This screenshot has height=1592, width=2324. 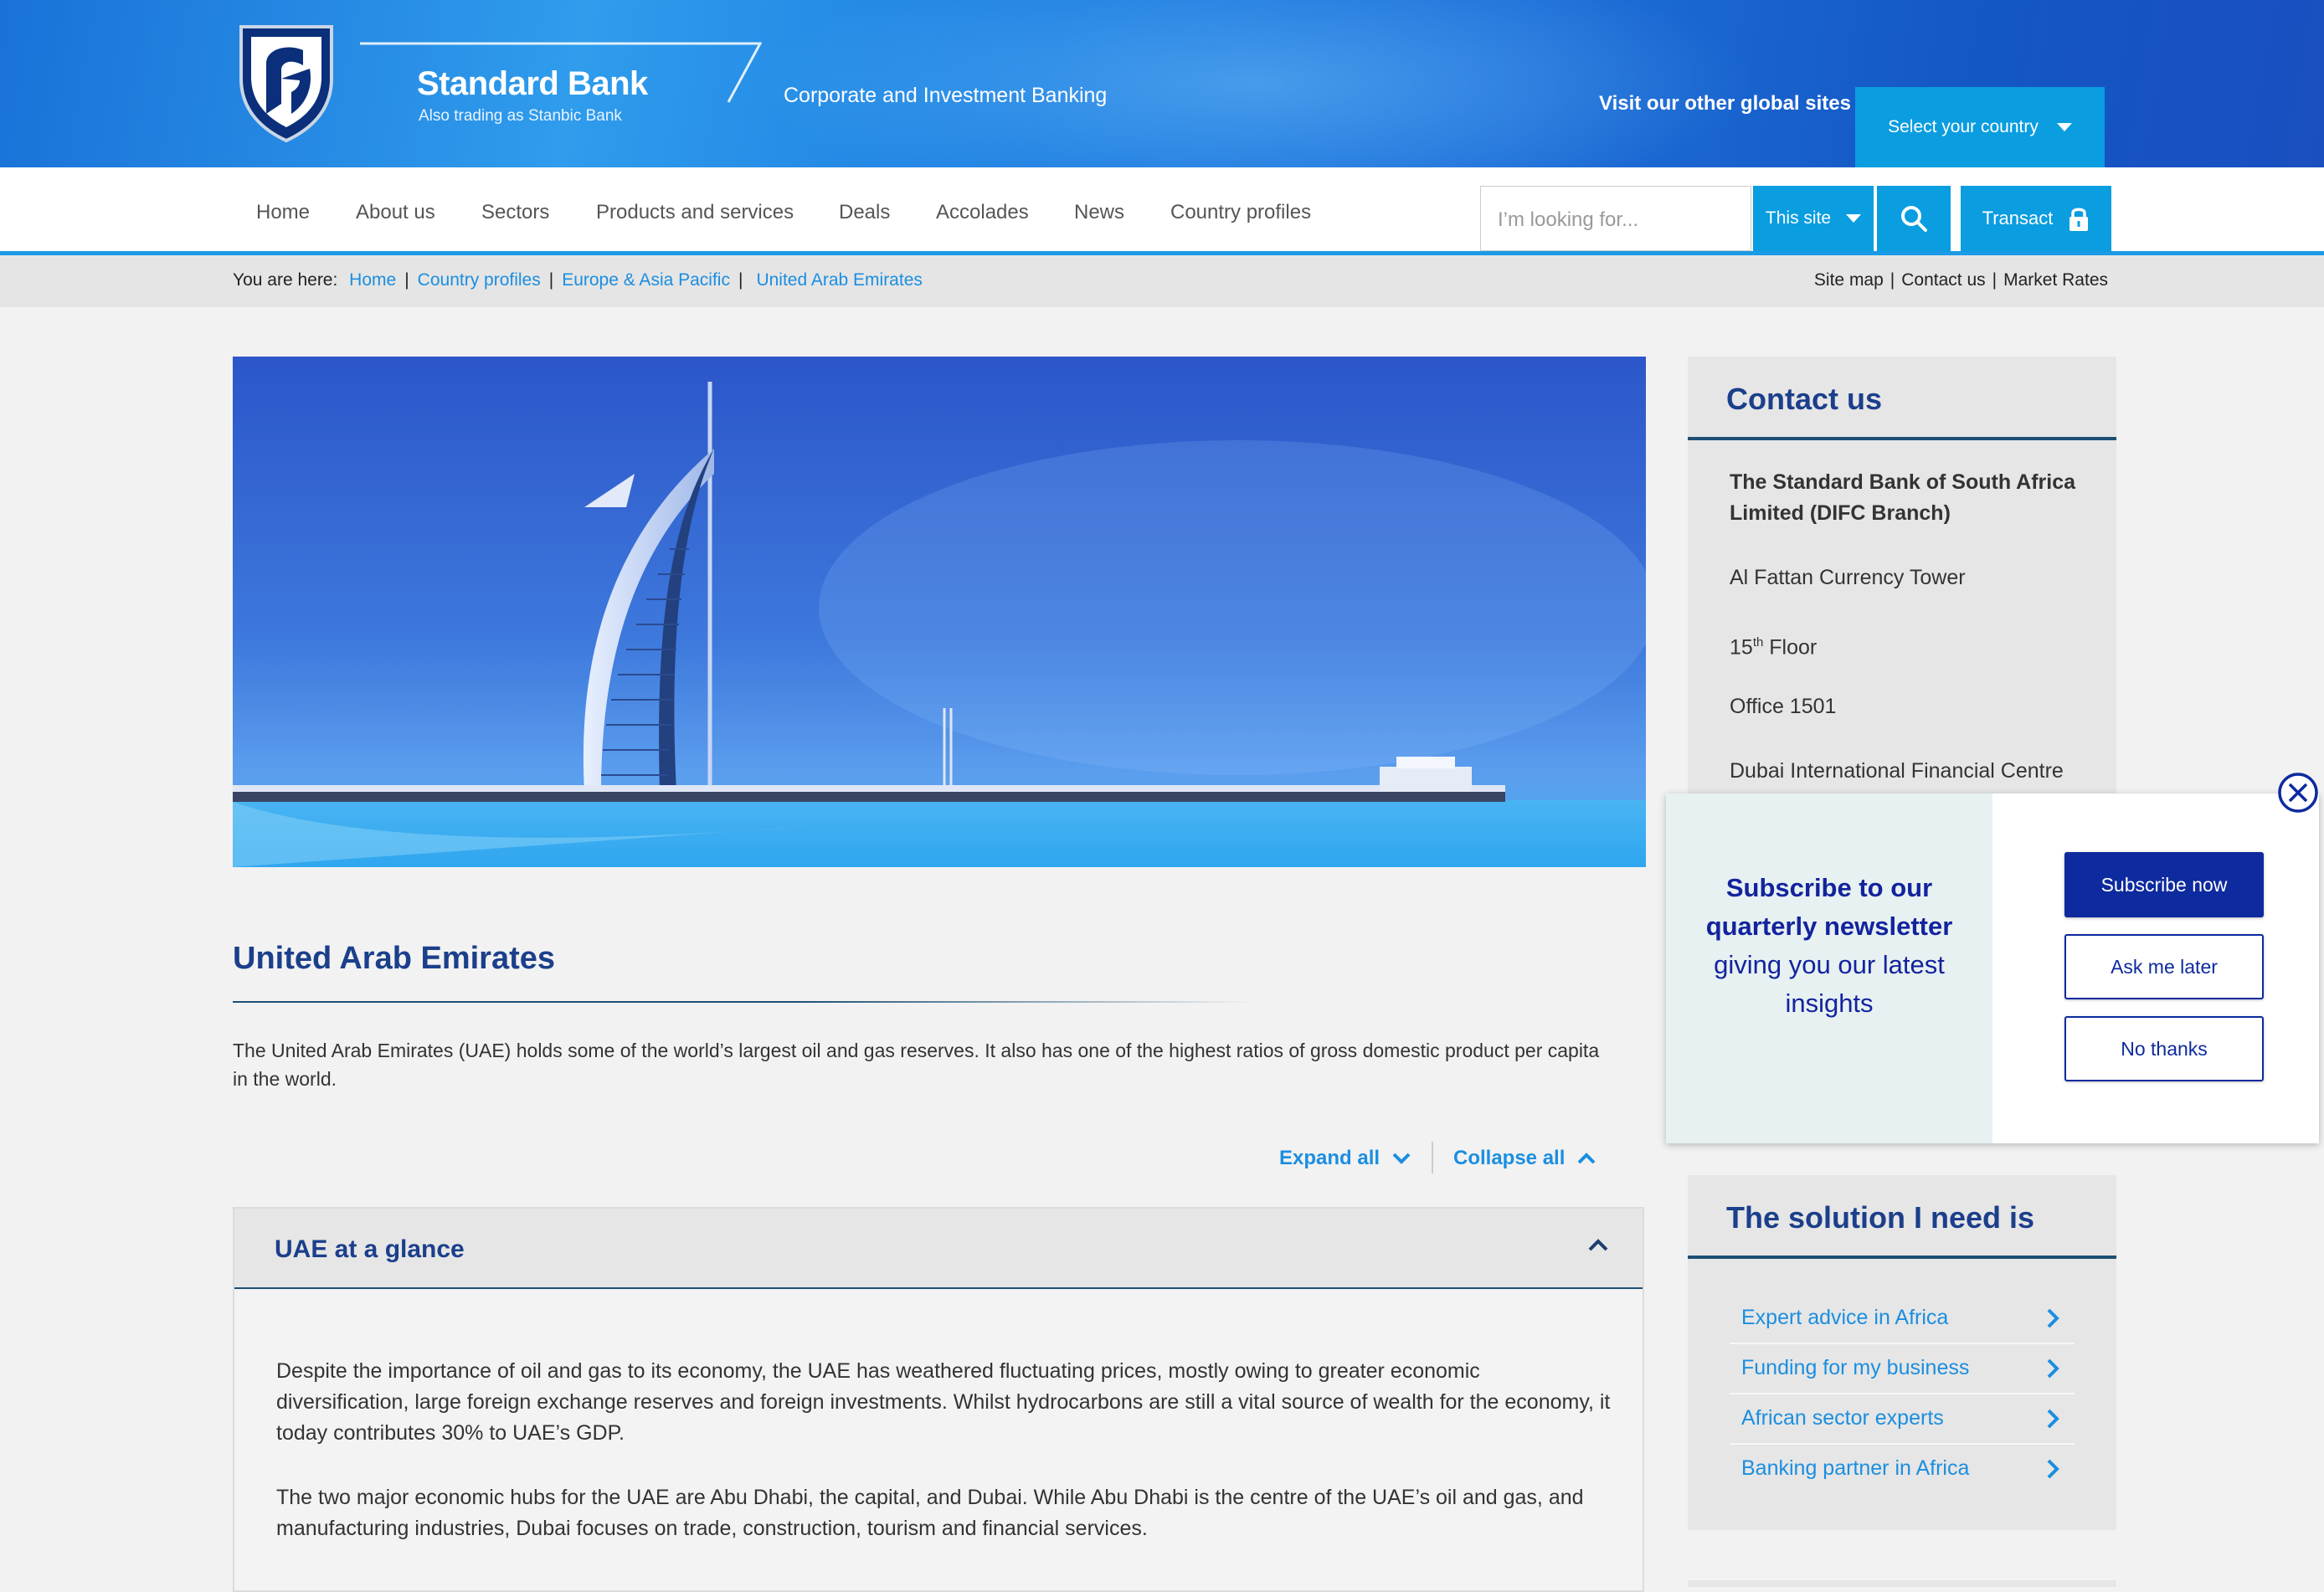 What do you see at coordinates (1783, 707) in the screenshot?
I see `contact-office: Office 1501` at bounding box center [1783, 707].